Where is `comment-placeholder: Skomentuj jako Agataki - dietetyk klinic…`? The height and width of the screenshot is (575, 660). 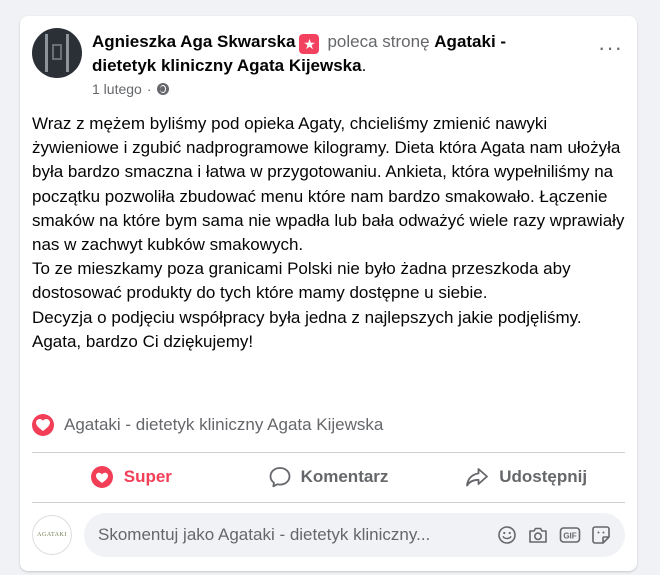 comment-placeholder: Skomentuj jako Agataki - dietetyk klinic… is located at coordinates (264, 534).